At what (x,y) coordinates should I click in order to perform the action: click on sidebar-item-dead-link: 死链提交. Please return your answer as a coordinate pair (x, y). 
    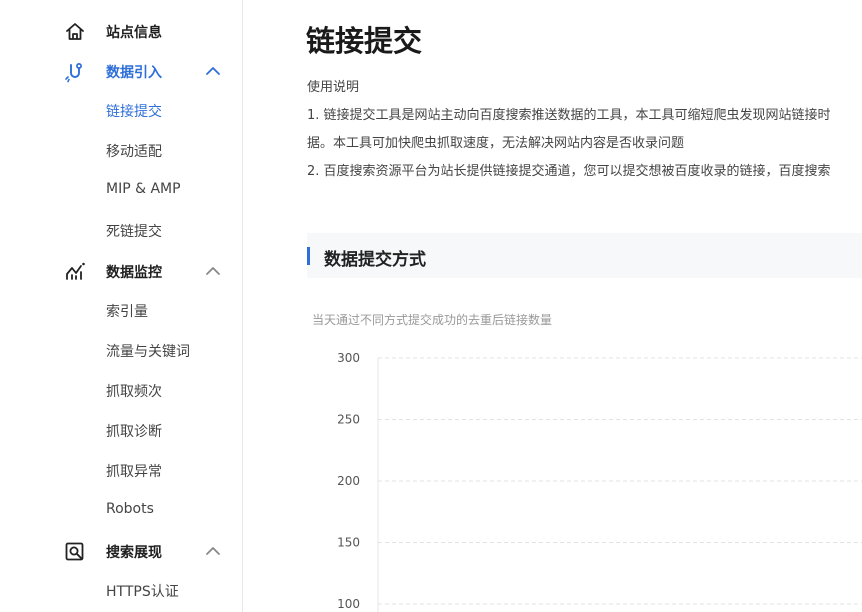
    Looking at the image, I should click on (134, 231).